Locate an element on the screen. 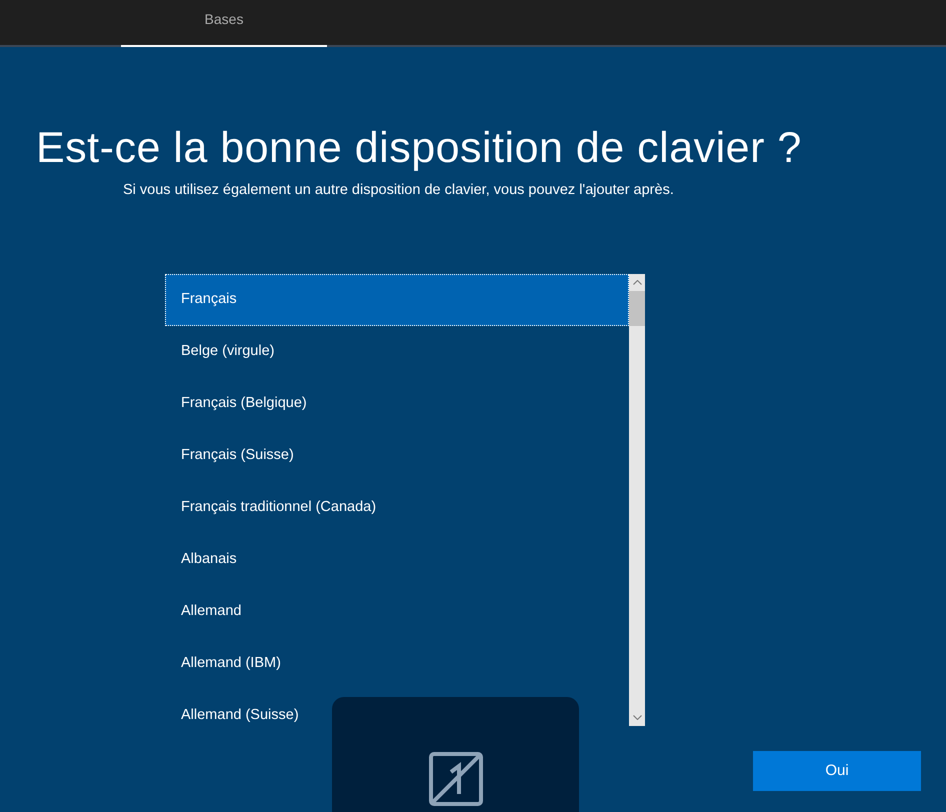 Image resolution: width=946 pixels, height=812 pixels. layout-item: Albanais is located at coordinates (397, 560).